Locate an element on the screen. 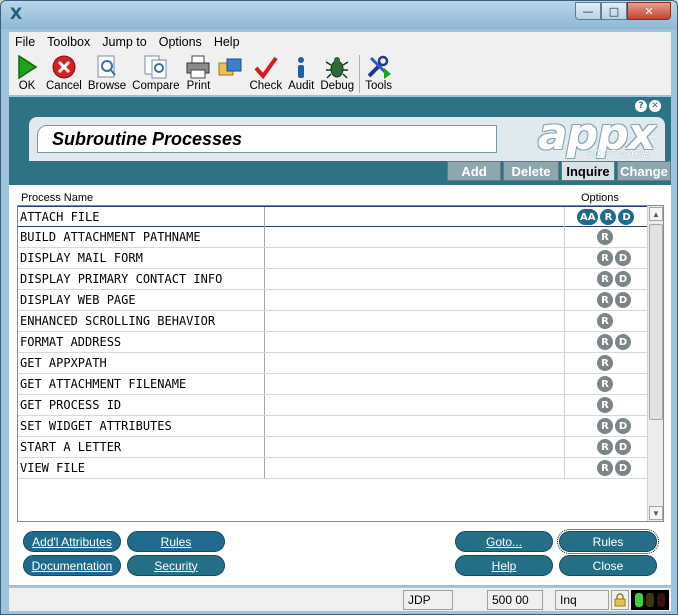  audit-button: Audit is located at coordinates (301, 72).